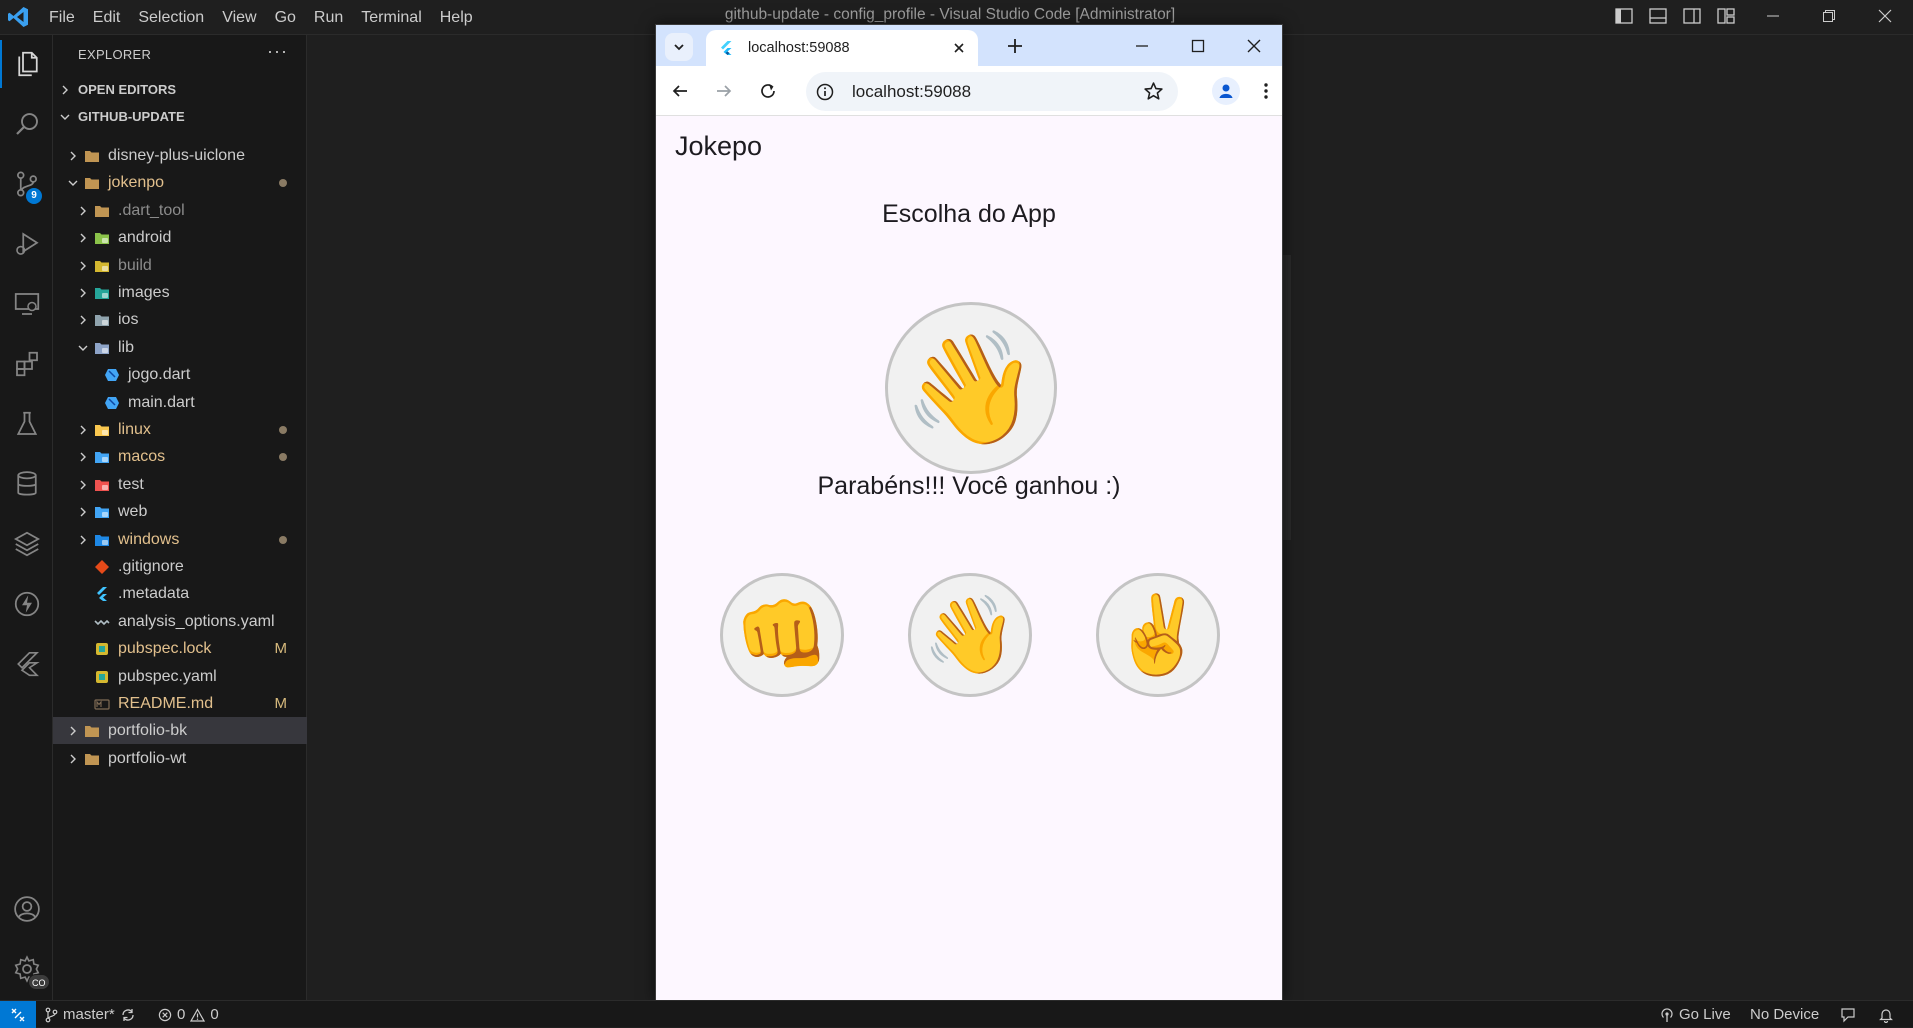 The image size is (1913, 1028). Describe the element at coordinates (180, 621) in the screenshot. I see `file-row-analysis-options-yaml: analysis_options.yaml` at that location.